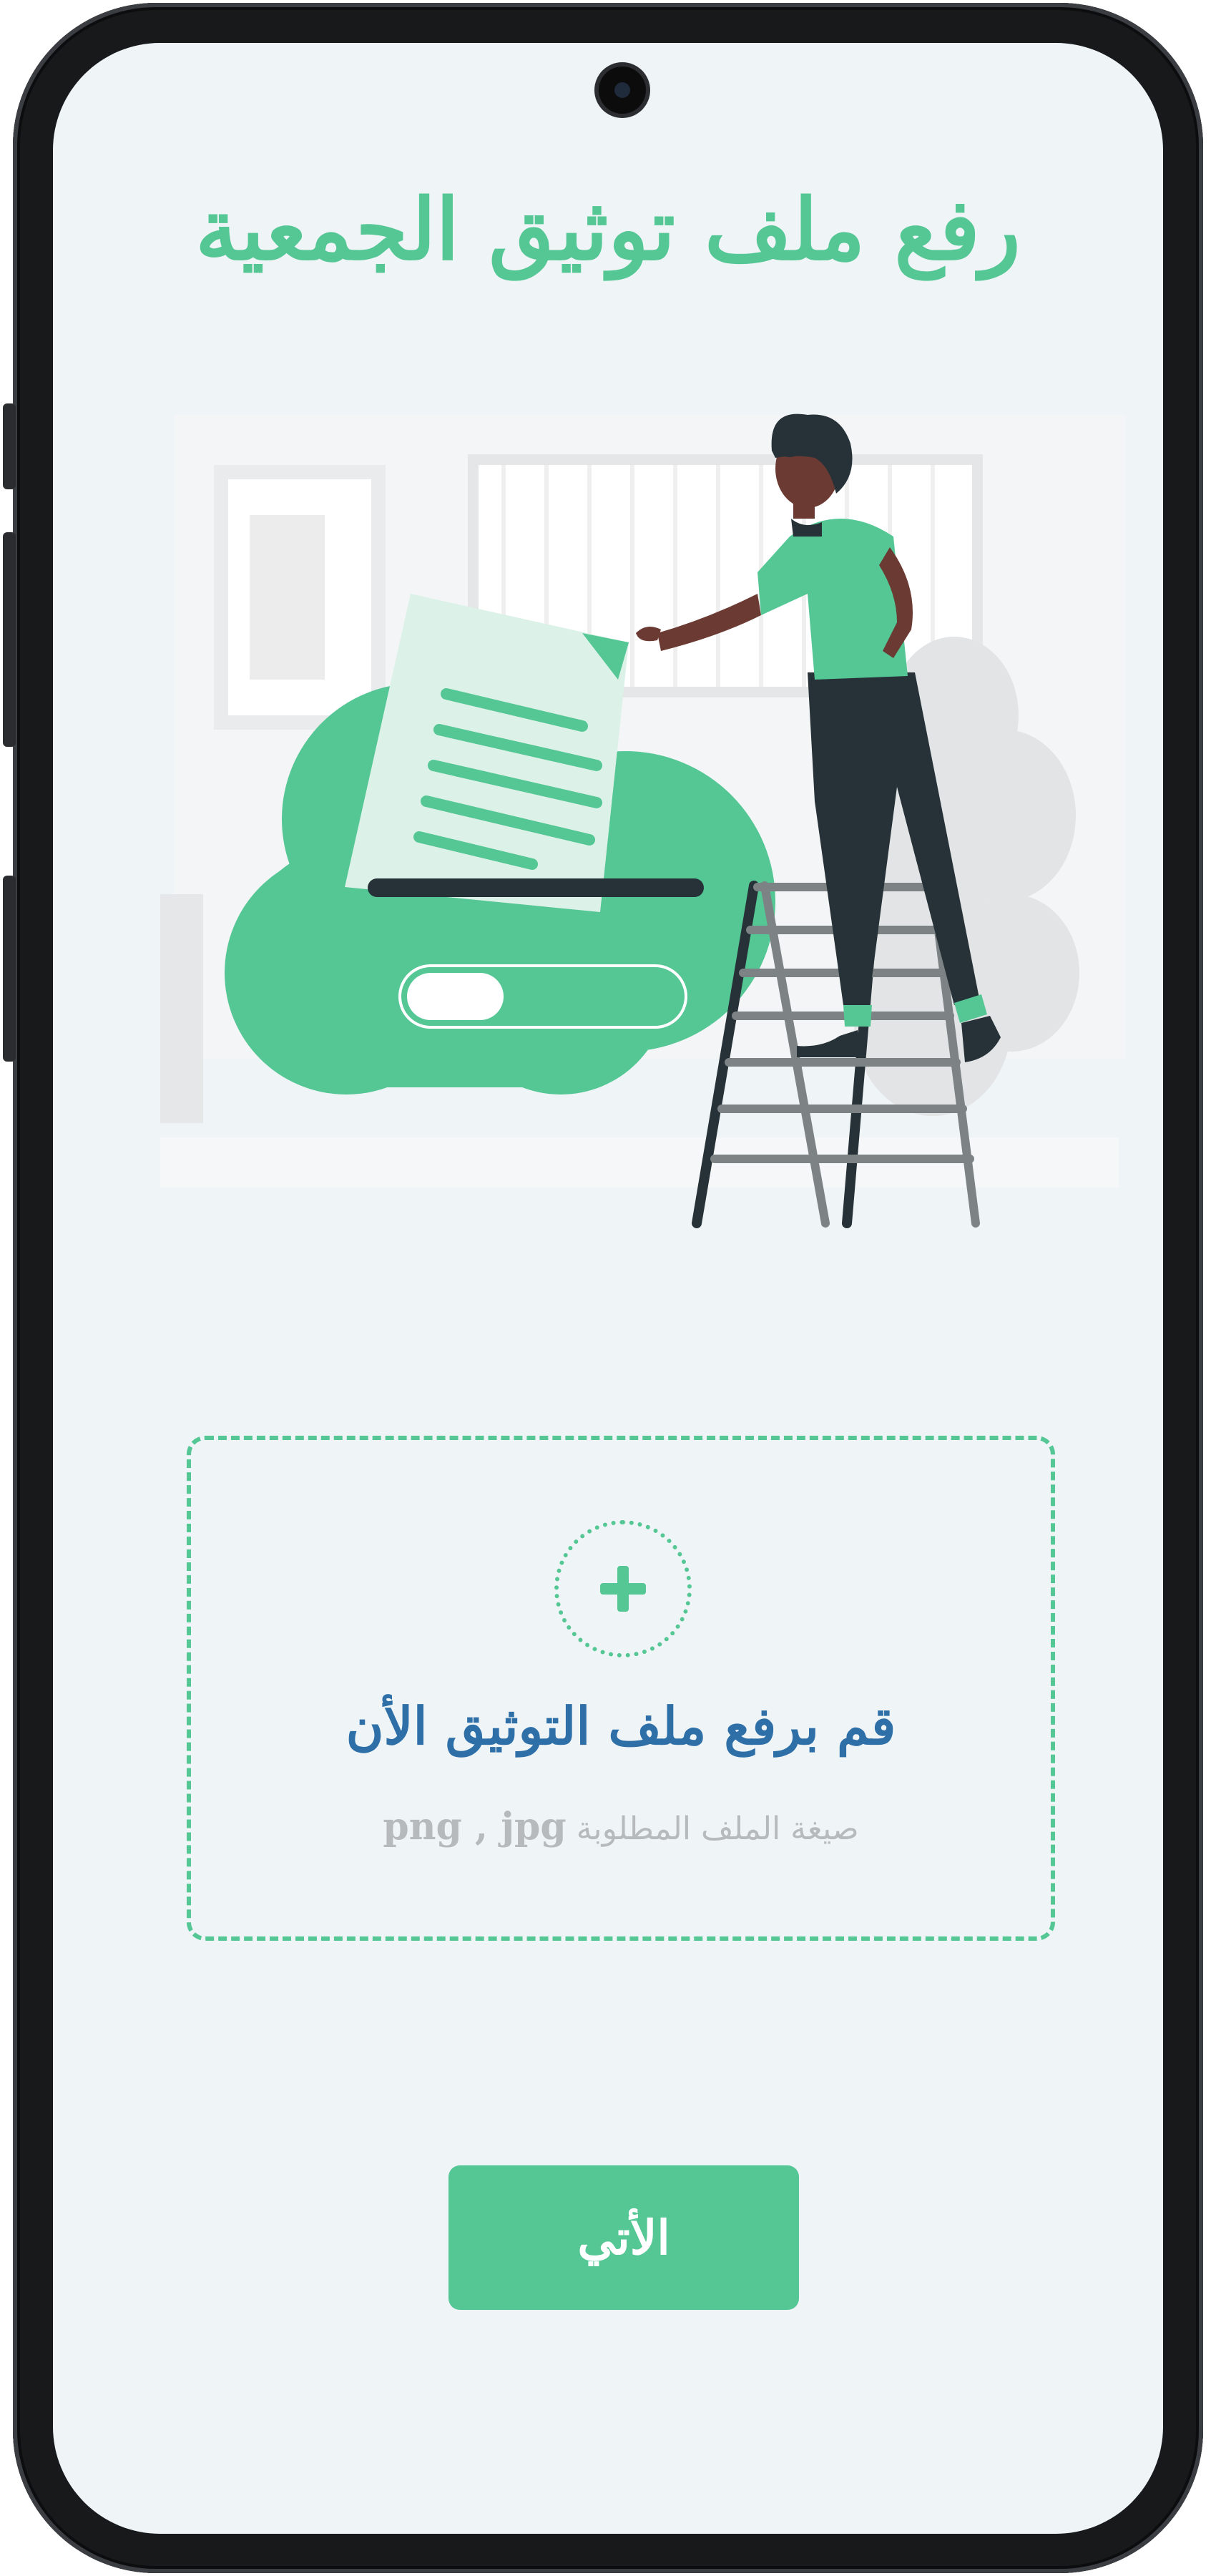 The image size is (1216, 2576). I want to click on add-file-button, so click(623, 1589).